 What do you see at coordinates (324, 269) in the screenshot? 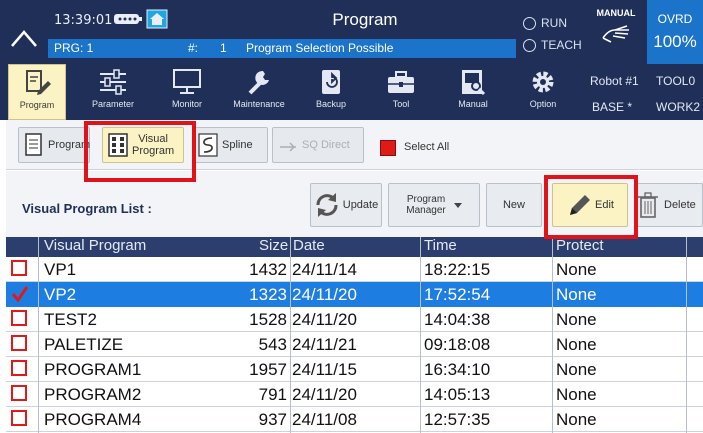
I see `cell-date: 24/11/14` at bounding box center [324, 269].